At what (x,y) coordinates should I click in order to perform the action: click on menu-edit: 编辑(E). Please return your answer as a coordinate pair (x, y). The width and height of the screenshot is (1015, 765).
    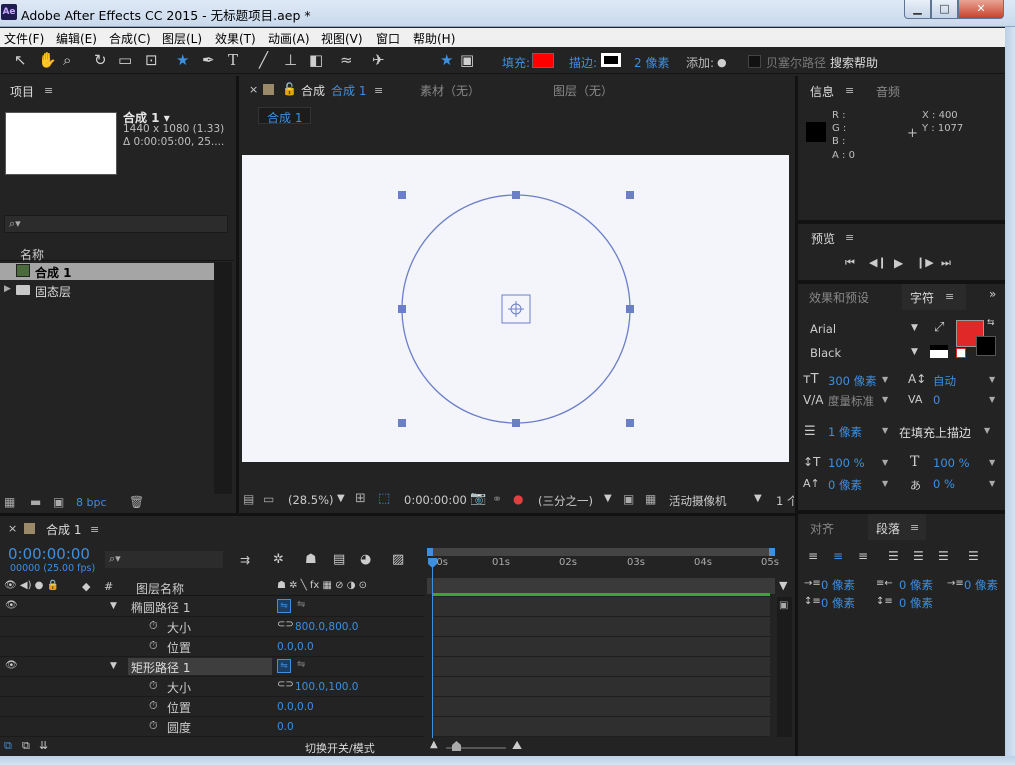
    Looking at the image, I should click on (76, 38).